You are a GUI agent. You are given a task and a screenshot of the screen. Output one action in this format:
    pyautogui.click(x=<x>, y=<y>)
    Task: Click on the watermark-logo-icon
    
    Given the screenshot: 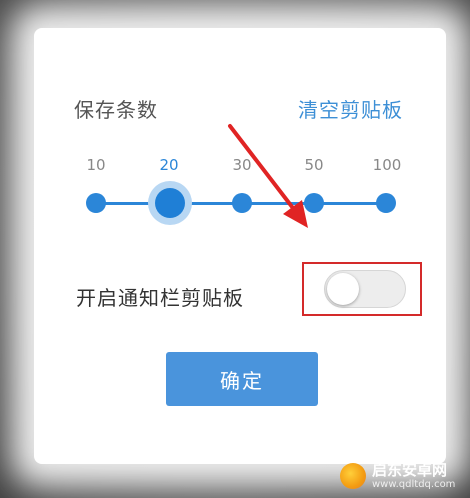 What is the action you would take?
    pyautogui.click(x=353, y=475)
    